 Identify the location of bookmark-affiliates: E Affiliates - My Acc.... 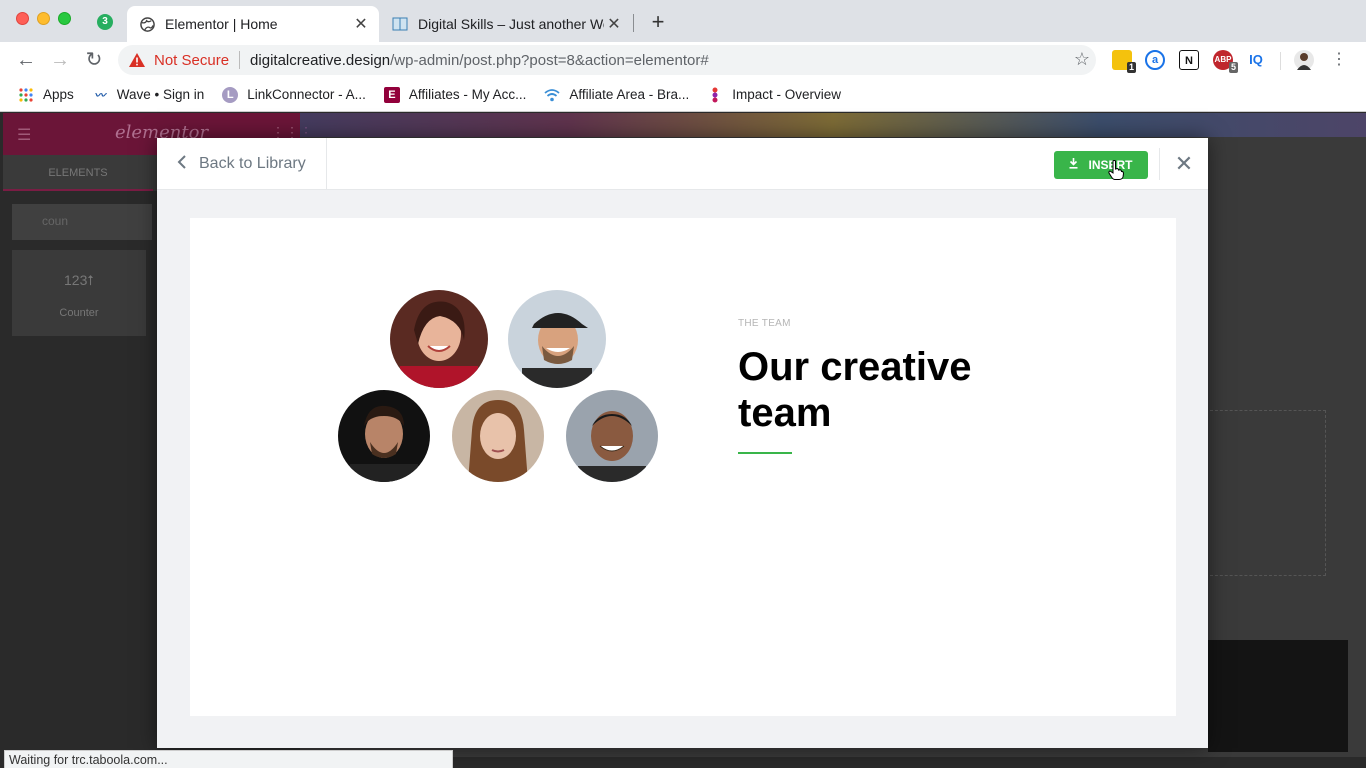
(455, 94).